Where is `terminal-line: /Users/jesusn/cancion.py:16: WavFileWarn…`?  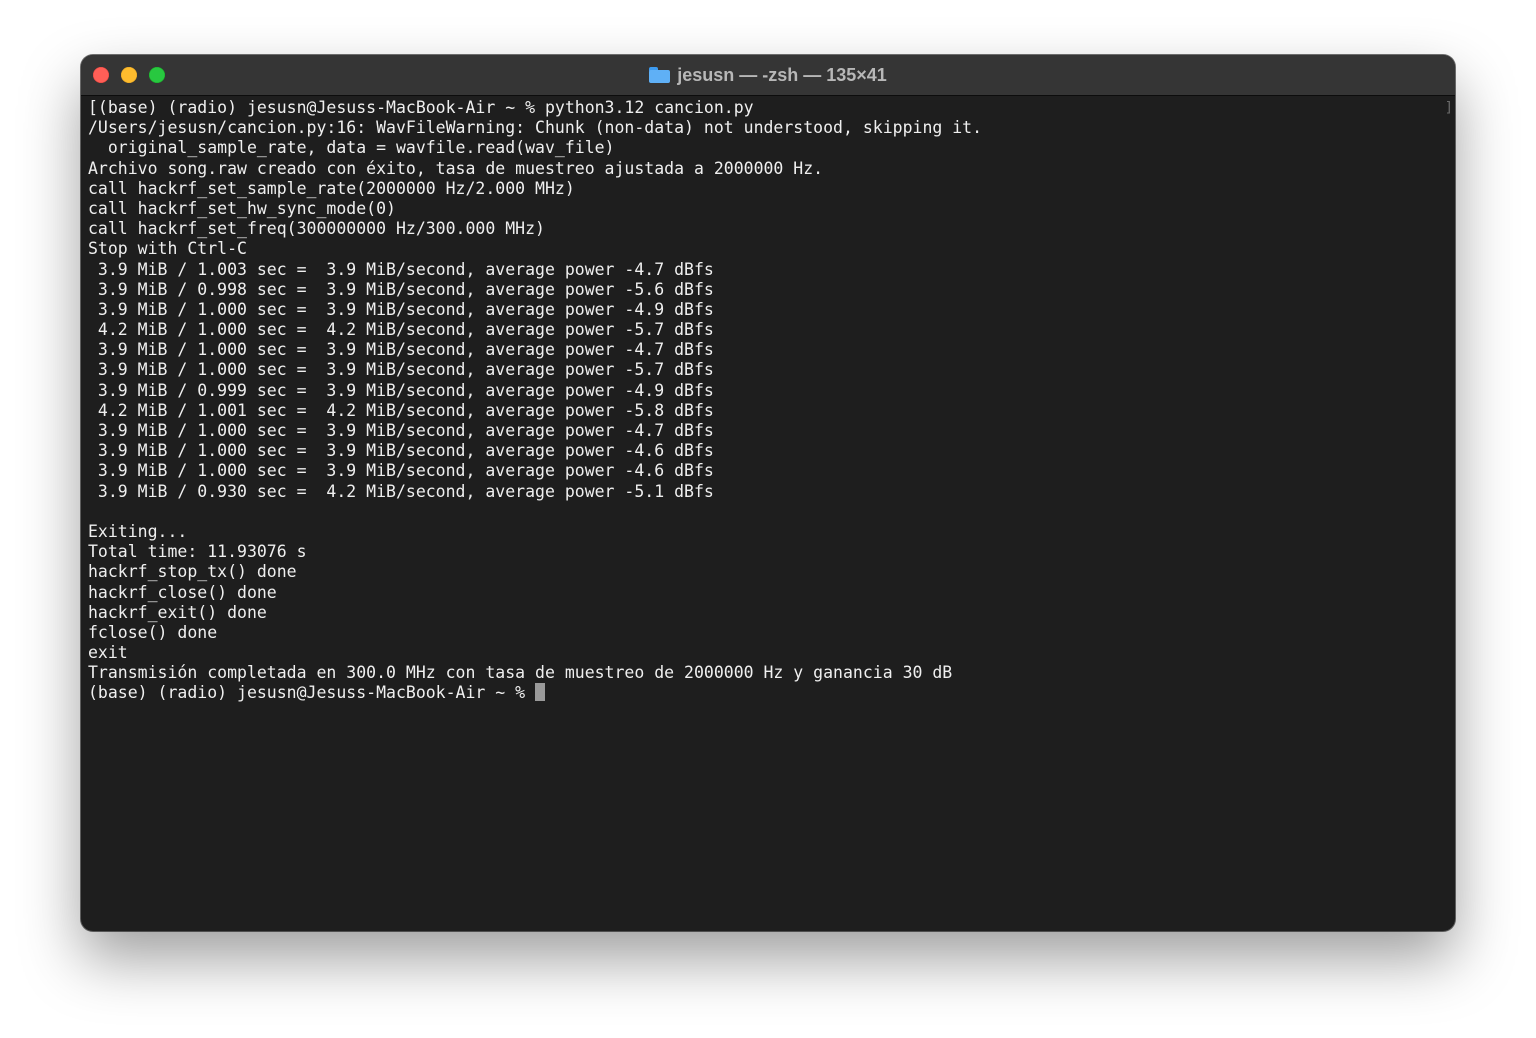 terminal-line: /Users/jesusn/cancion.py:16: WavFileWarn… is located at coordinates (535, 128).